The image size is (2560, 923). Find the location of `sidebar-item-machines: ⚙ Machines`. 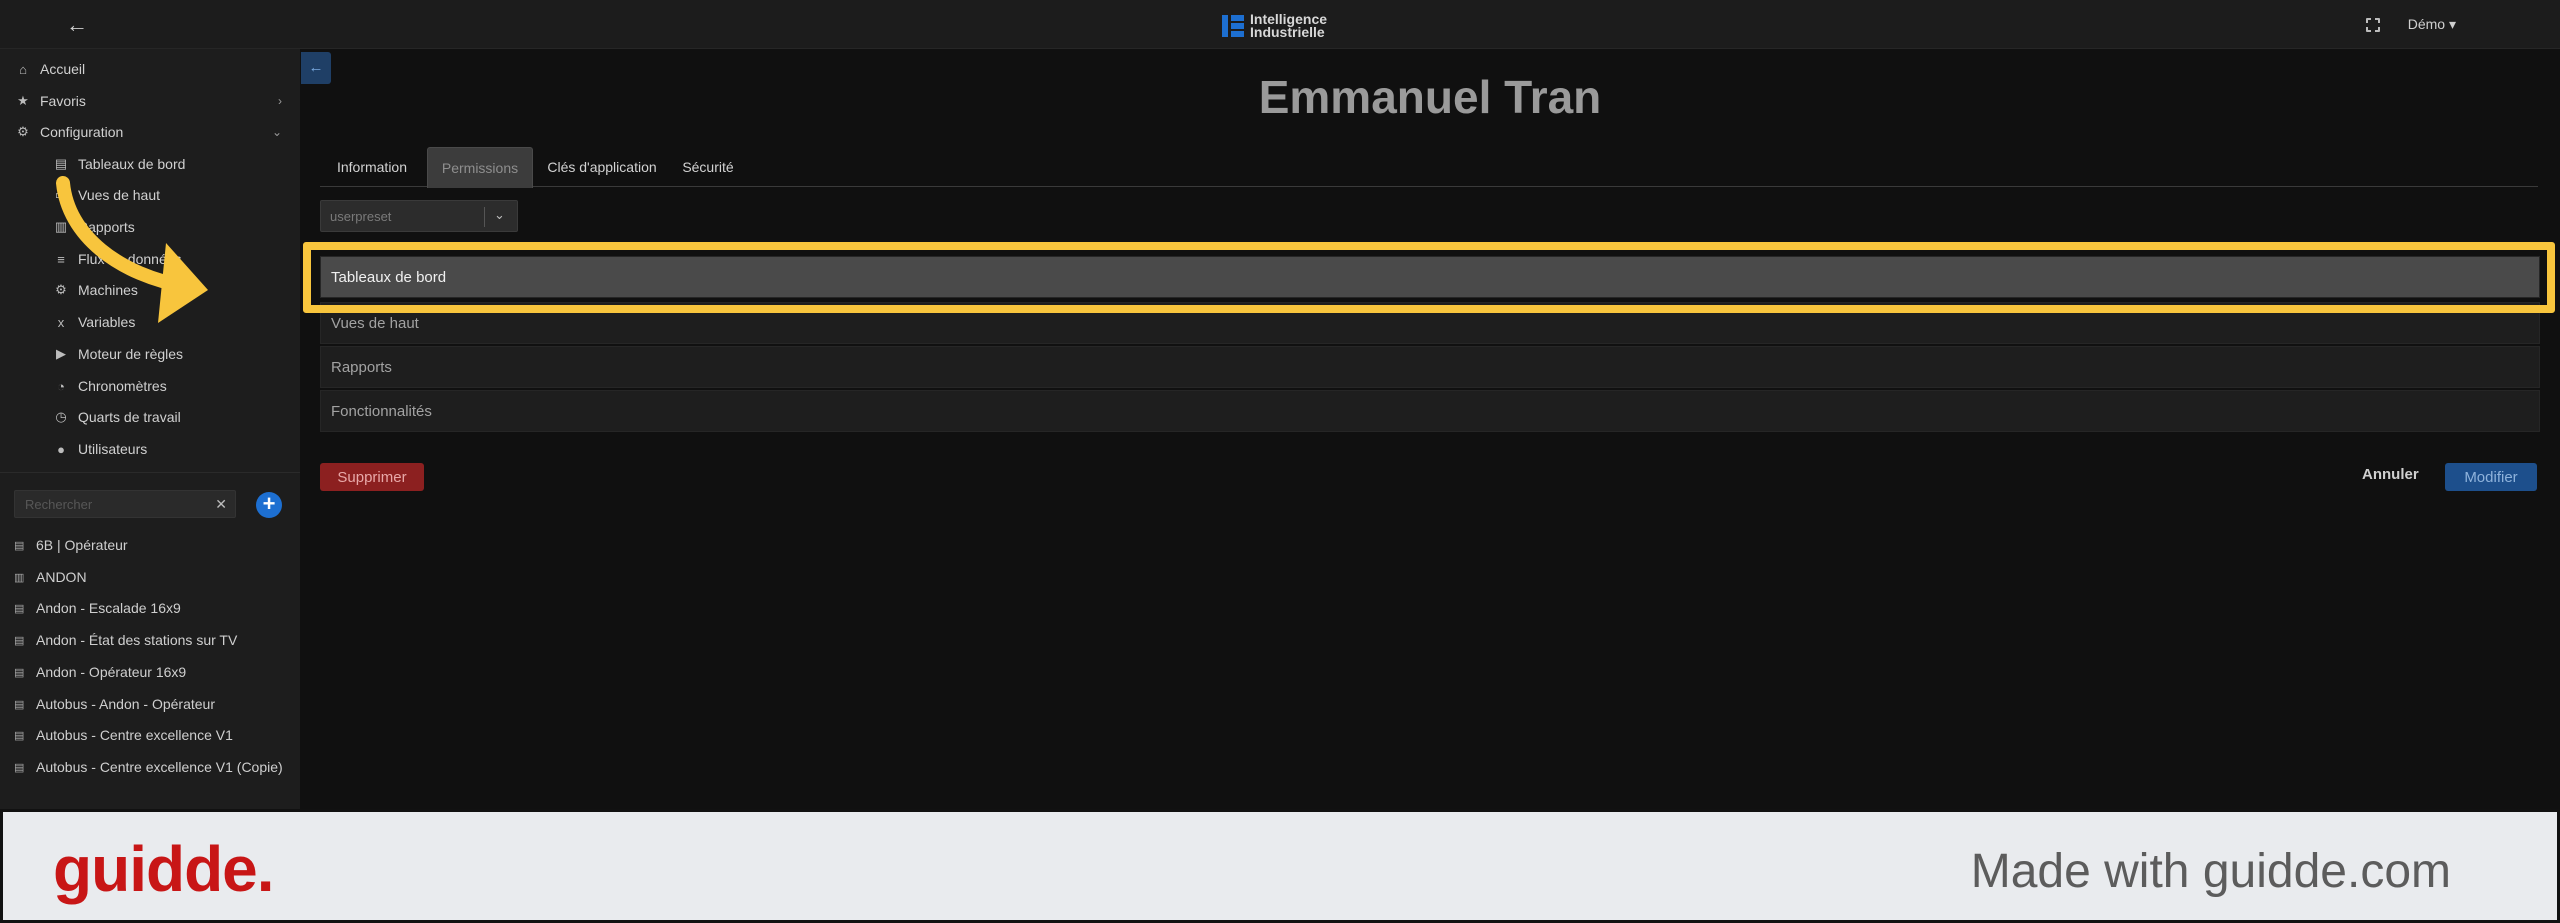

sidebar-item-machines: ⚙ Machines is located at coordinates (95, 290).